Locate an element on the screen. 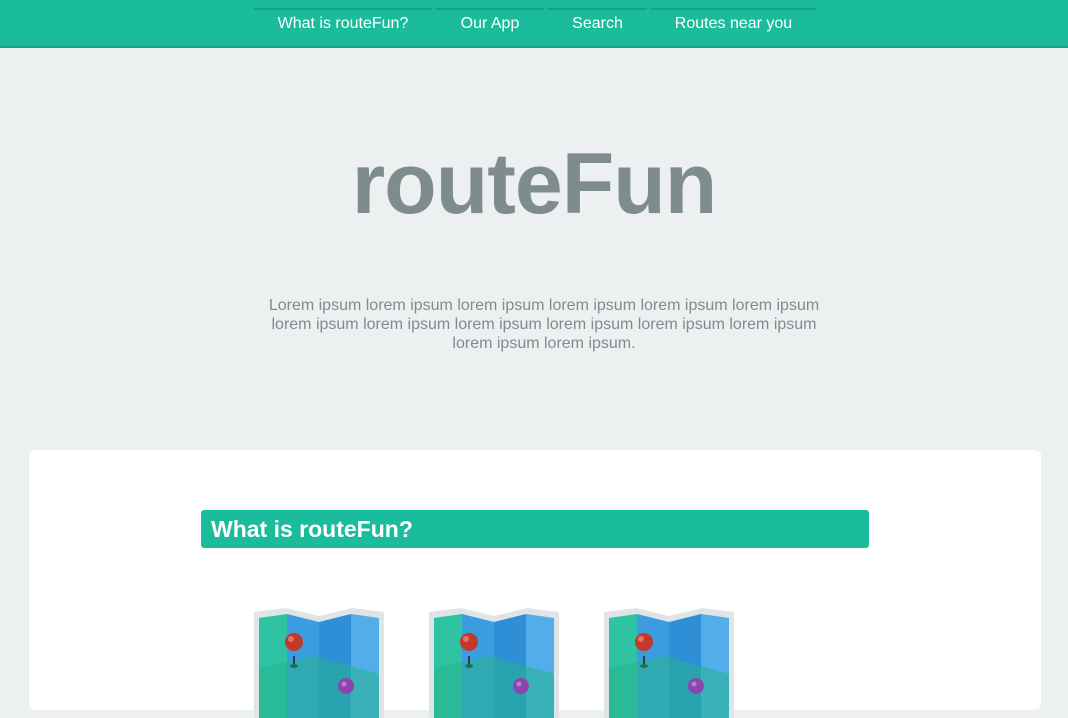 This screenshot has width=1068, height=718. nav-item-routes-near-you: Routes near you is located at coordinates (733, 24).